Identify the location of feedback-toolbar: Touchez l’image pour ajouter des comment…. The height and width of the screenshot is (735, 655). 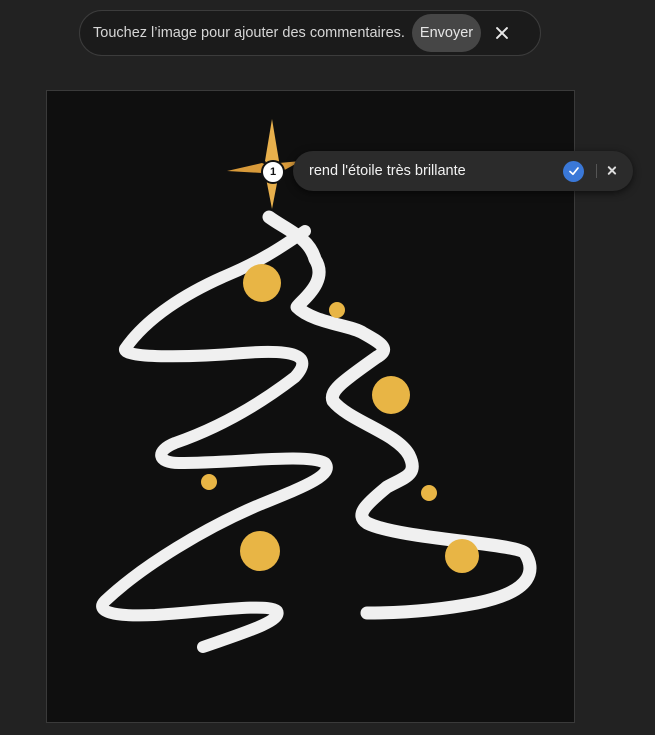
(310, 33).